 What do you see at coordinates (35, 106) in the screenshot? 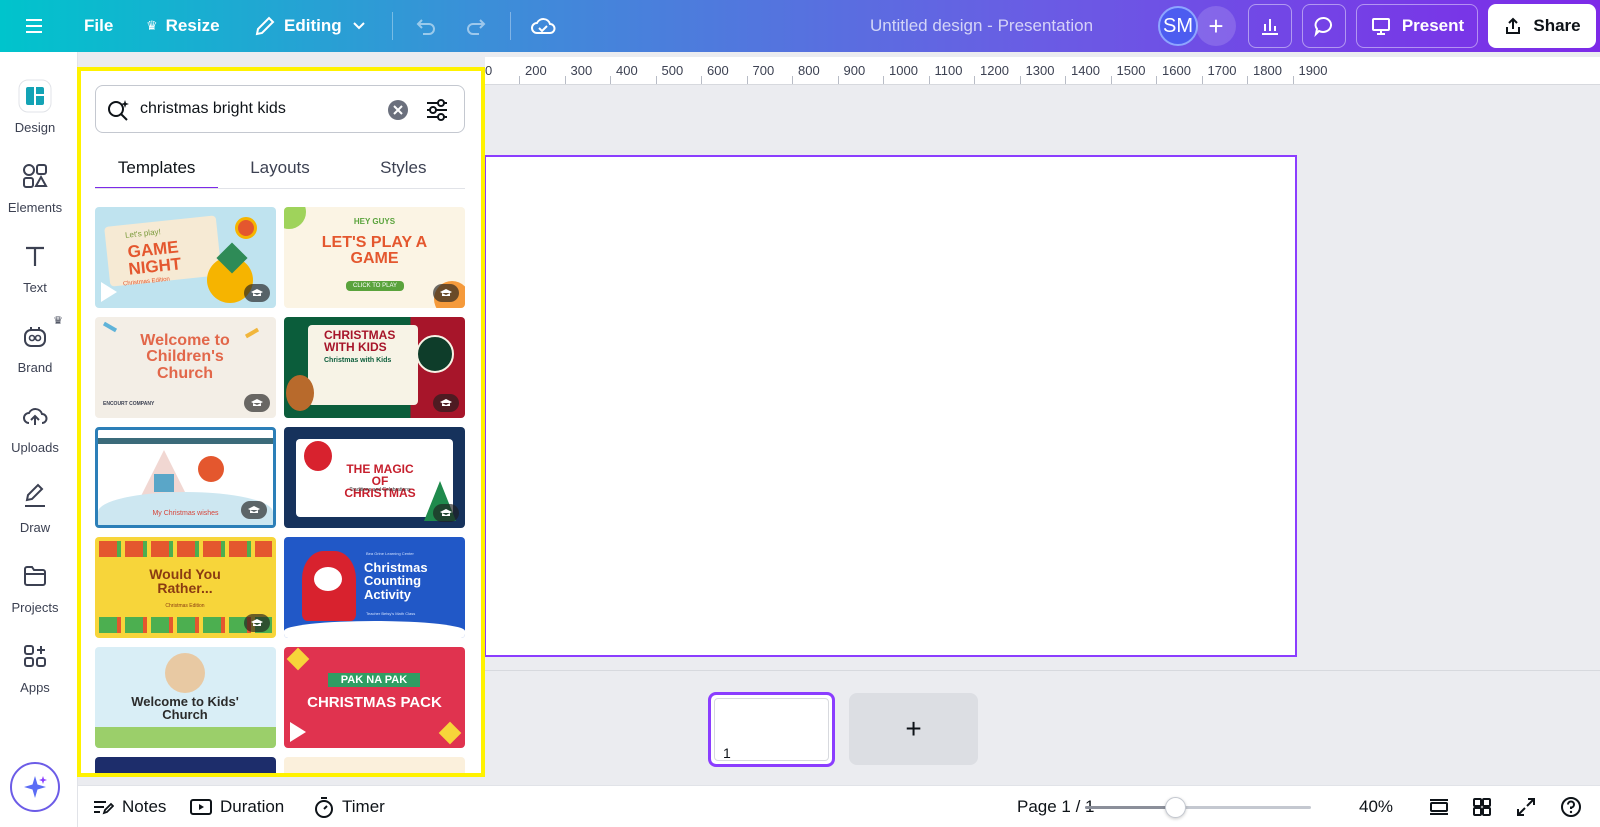
I see `sidebar-item-design: Design` at bounding box center [35, 106].